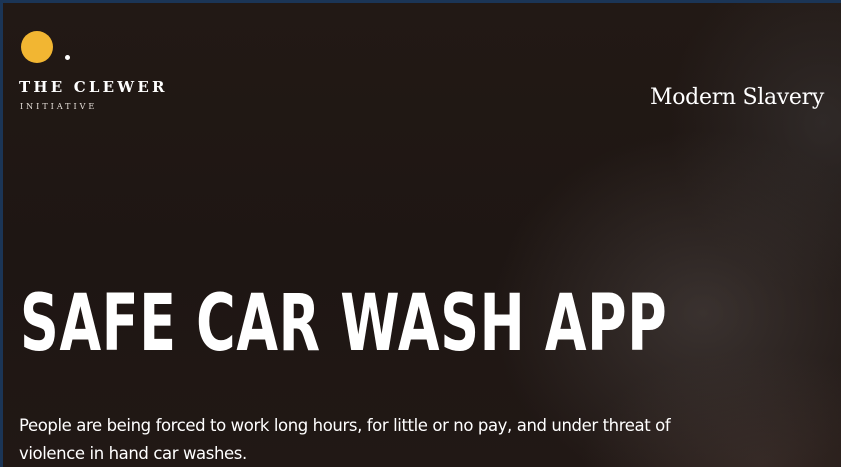  Describe the element at coordinates (59, 106) in the screenshot. I see `logo-subtitle: INITIATIVE` at that location.